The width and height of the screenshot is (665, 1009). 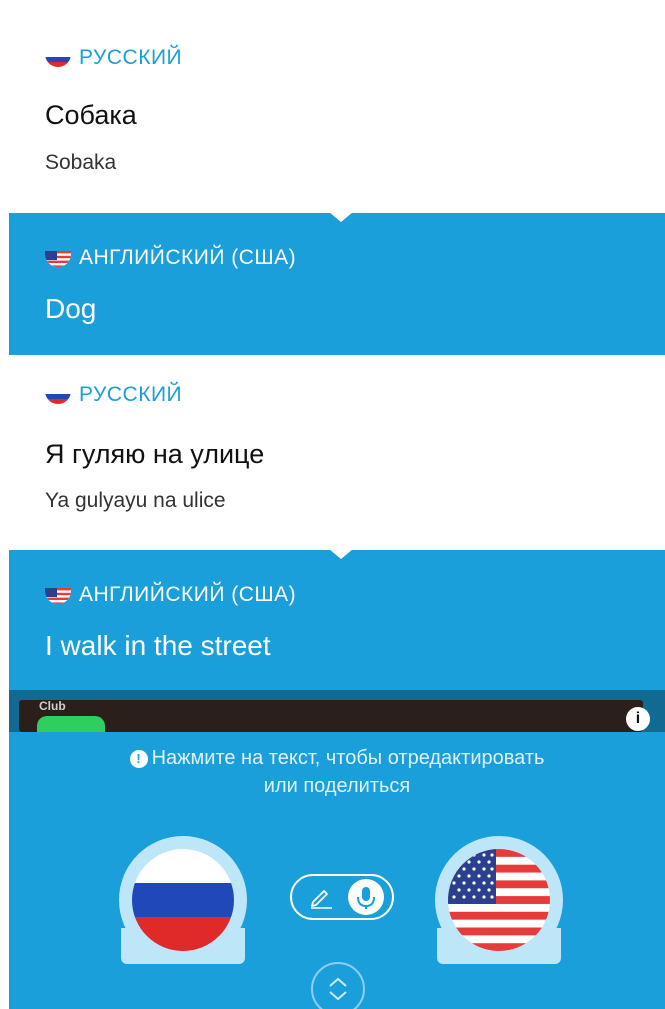 I want to click on translation-text: Dog, so click(x=70, y=309).